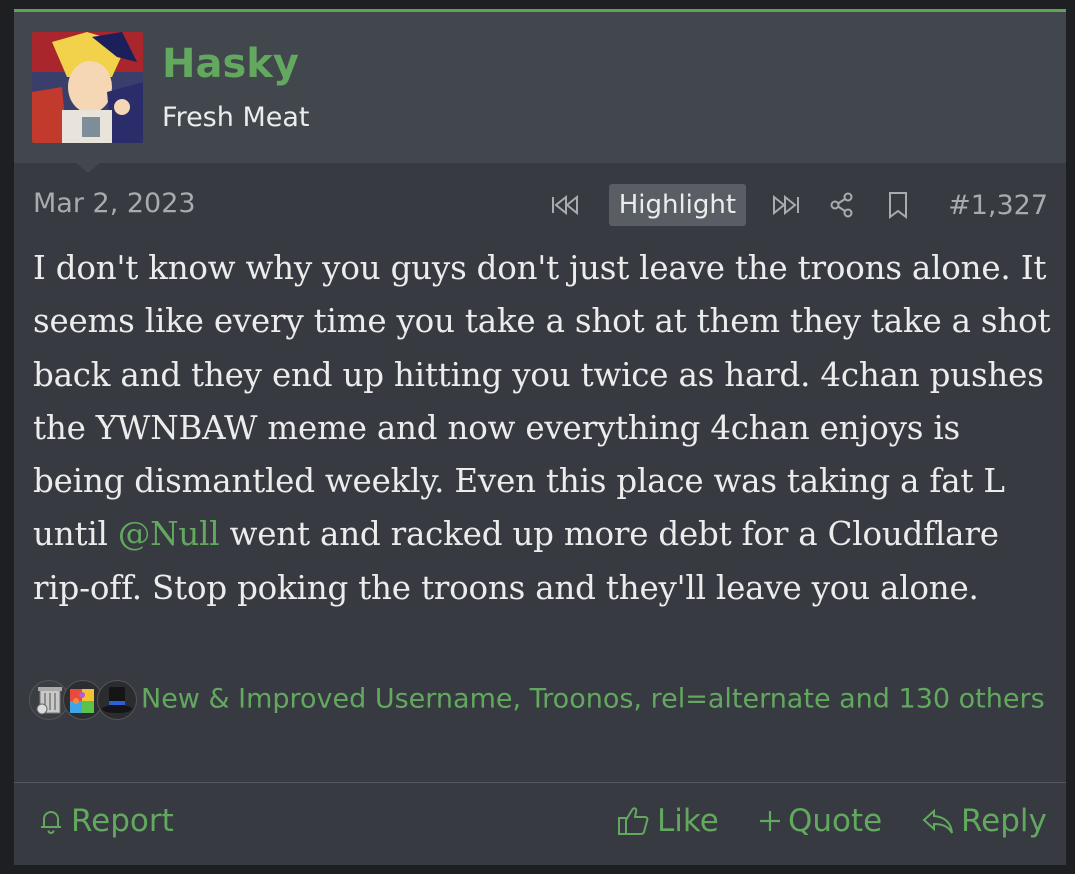  What do you see at coordinates (540, 821) in the screenshot?
I see `post-footer-actions: Report Like Quote Reply` at bounding box center [540, 821].